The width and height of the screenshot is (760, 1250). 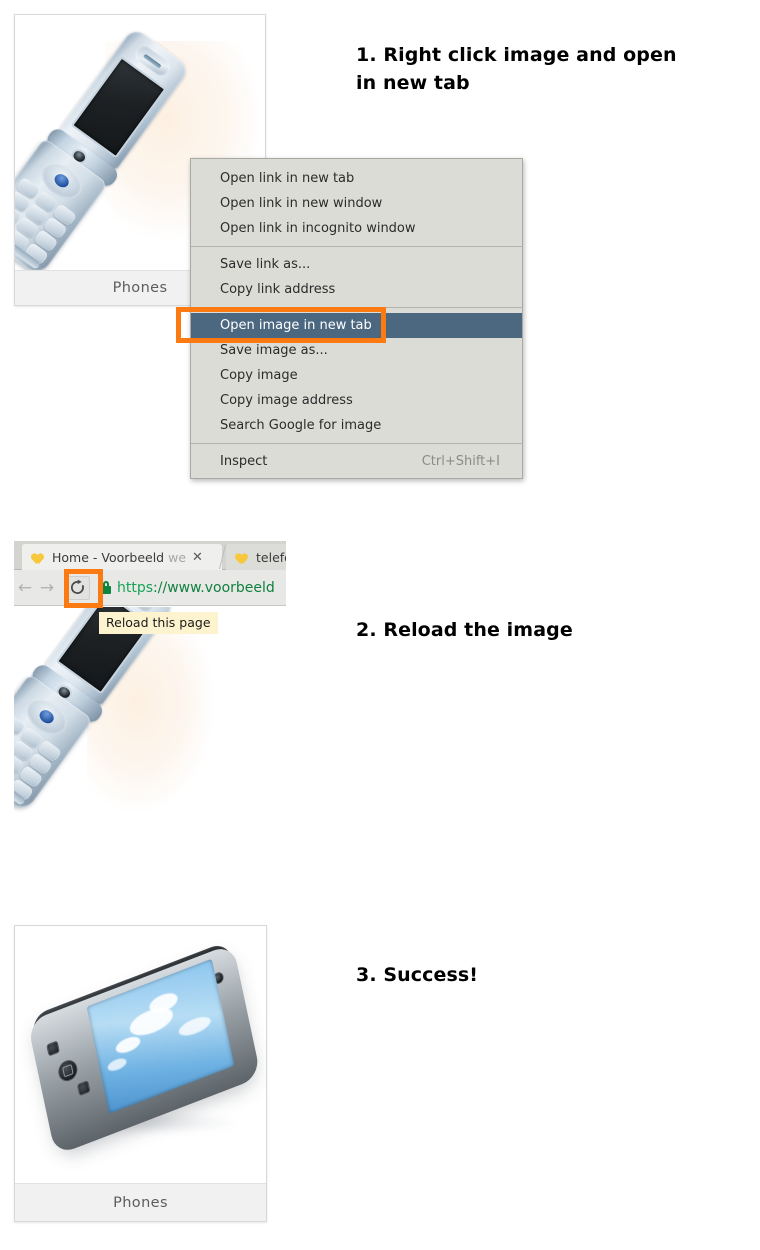 What do you see at coordinates (356, 178) in the screenshot?
I see `menu-item-open-link-new-tab: Open link in new tab` at bounding box center [356, 178].